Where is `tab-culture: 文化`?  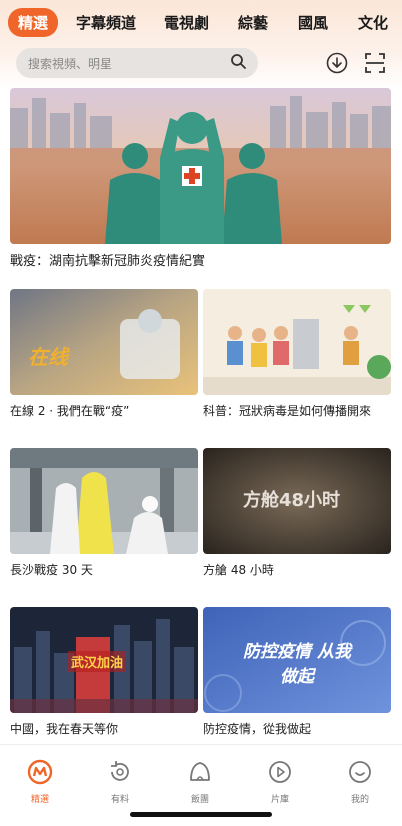
tab-culture: 文化 is located at coordinates (373, 22).